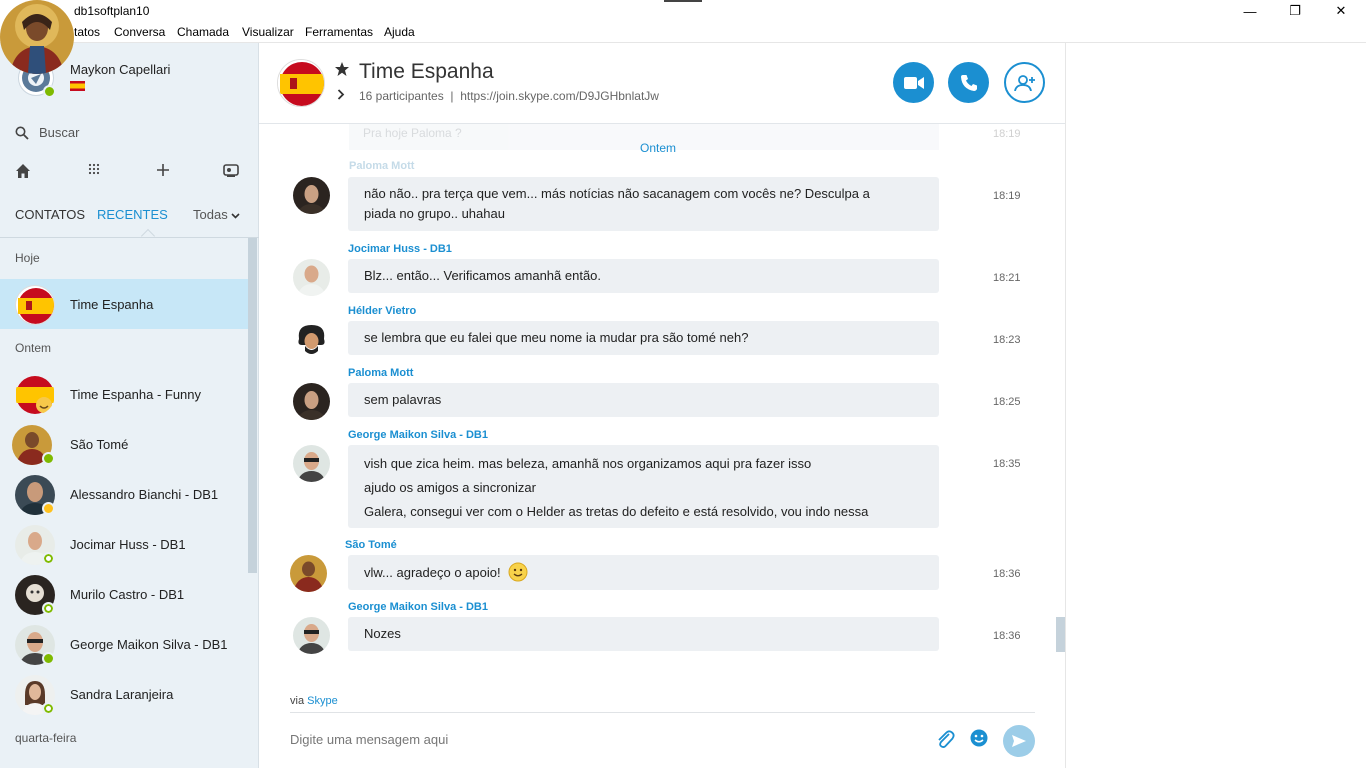  I want to click on tab-divider, so click(129, 237).